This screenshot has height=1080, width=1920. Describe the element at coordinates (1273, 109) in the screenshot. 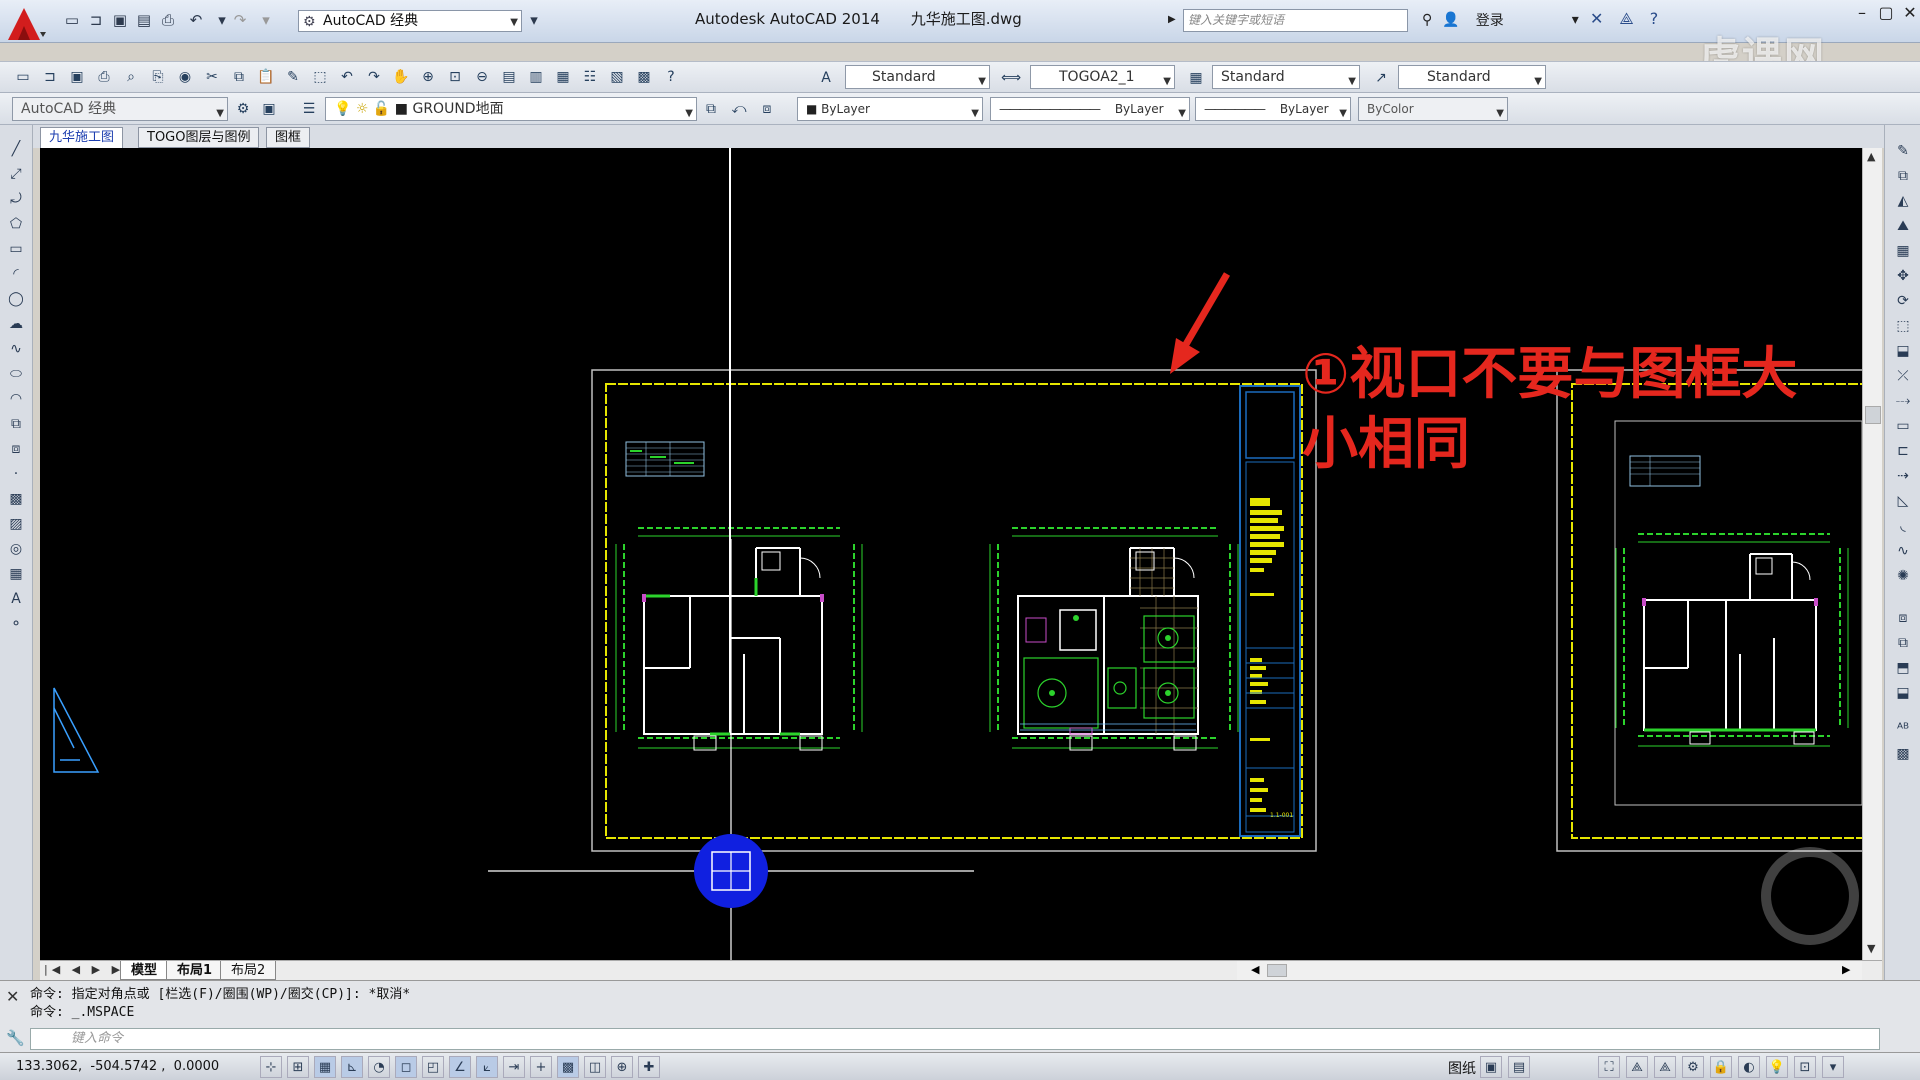

I see `lineweight-select: —————— ByLayer ▼` at that location.